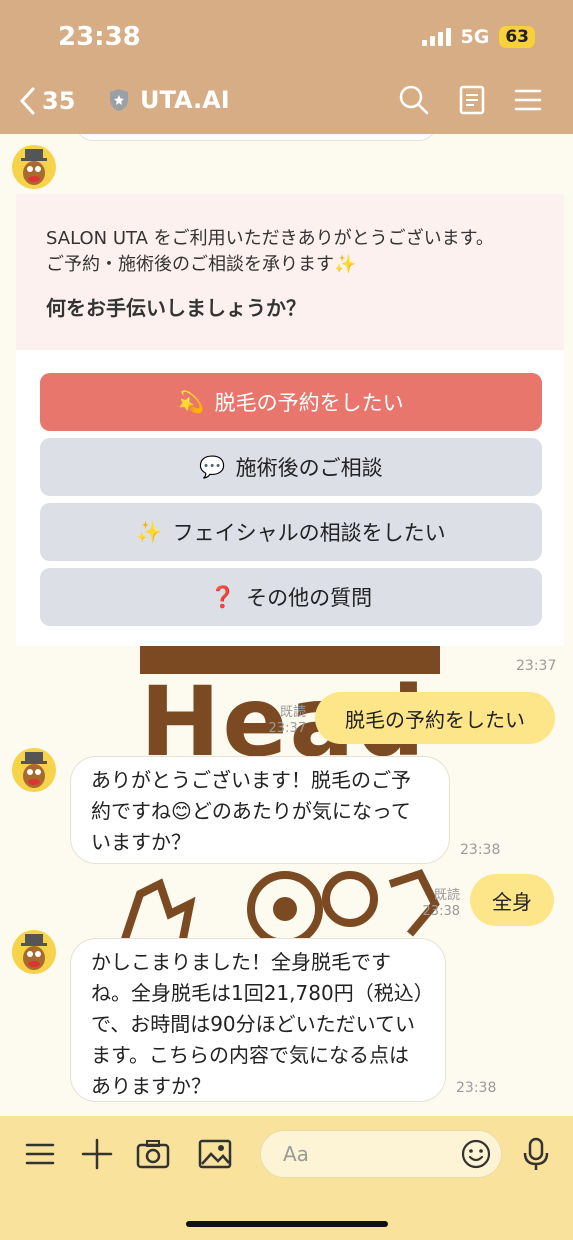  I want to click on status-time: 23:38, so click(99, 37).